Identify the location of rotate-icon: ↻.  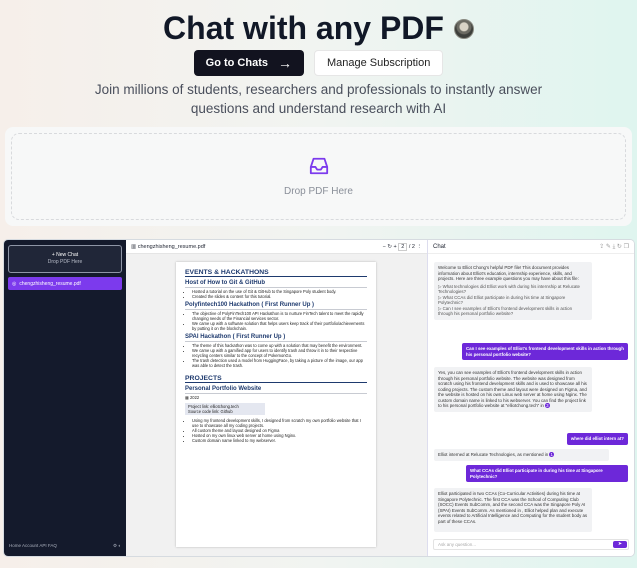
(389, 247).